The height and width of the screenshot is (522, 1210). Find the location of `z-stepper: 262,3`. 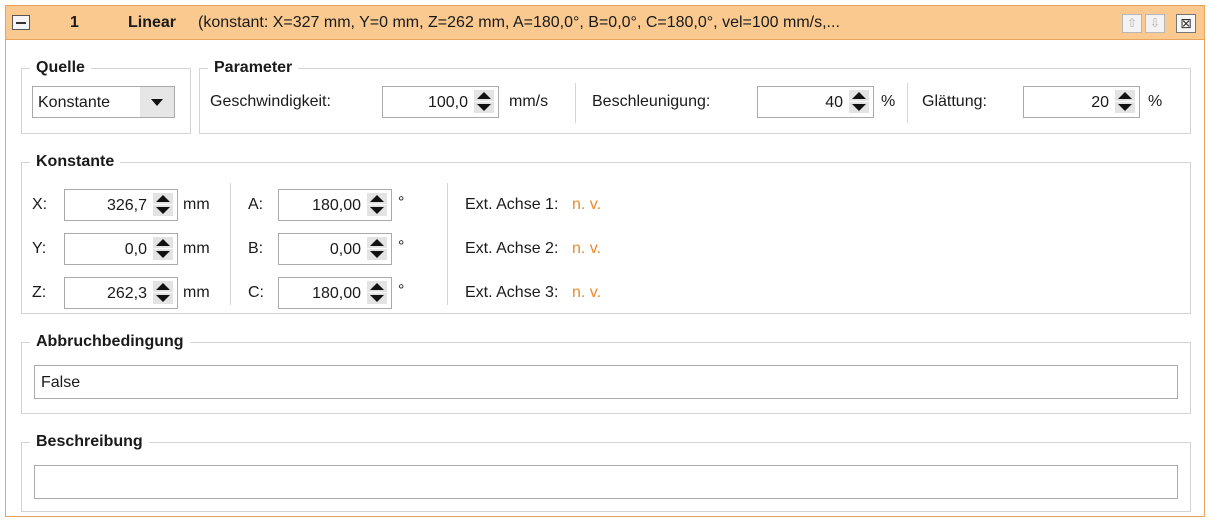

z-stepper: 262,3 is located at coordinates (121, 293).